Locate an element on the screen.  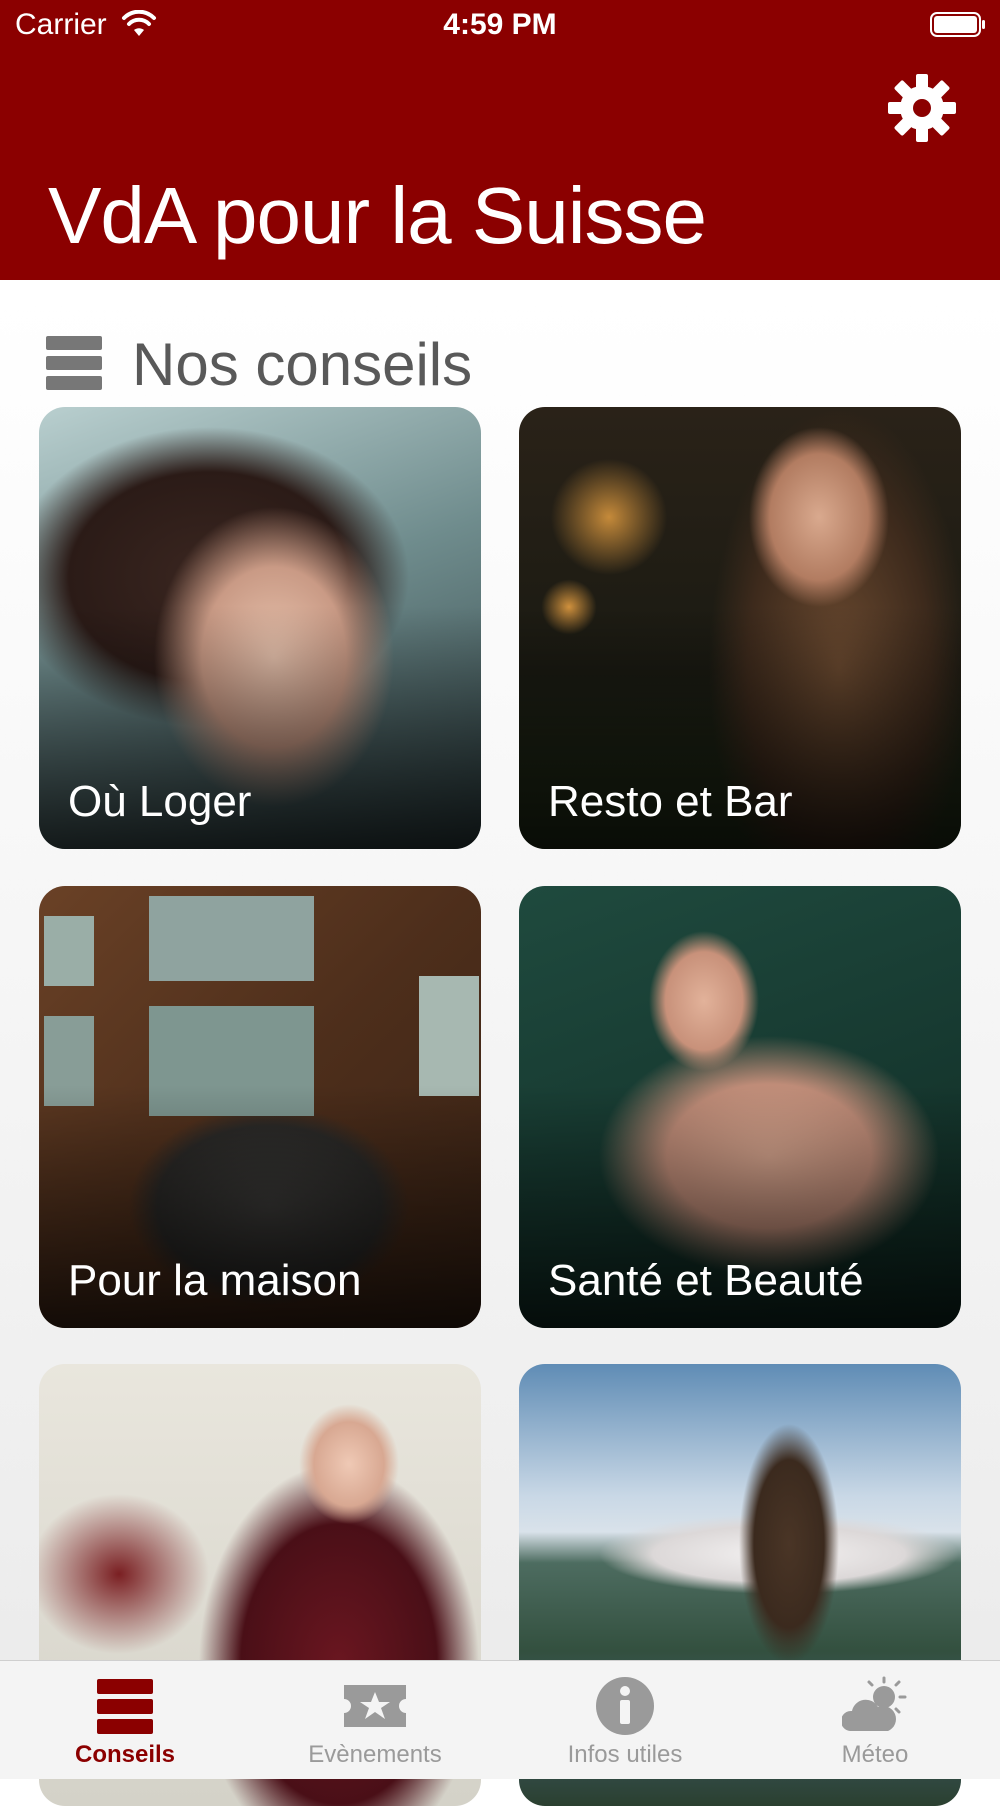
tab-evenements: Evènements is located at coordinates (375, 1720).